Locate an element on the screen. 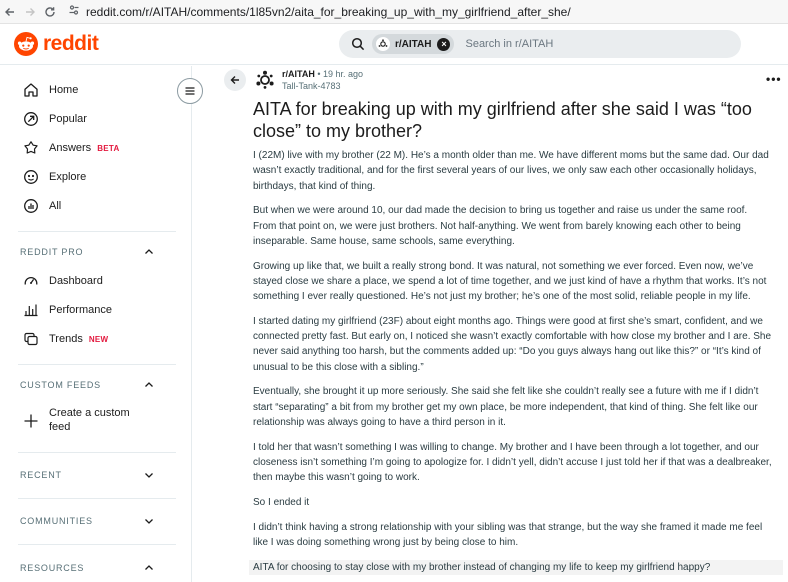  section-recent: RECENT is located at coordinates (87, 475).